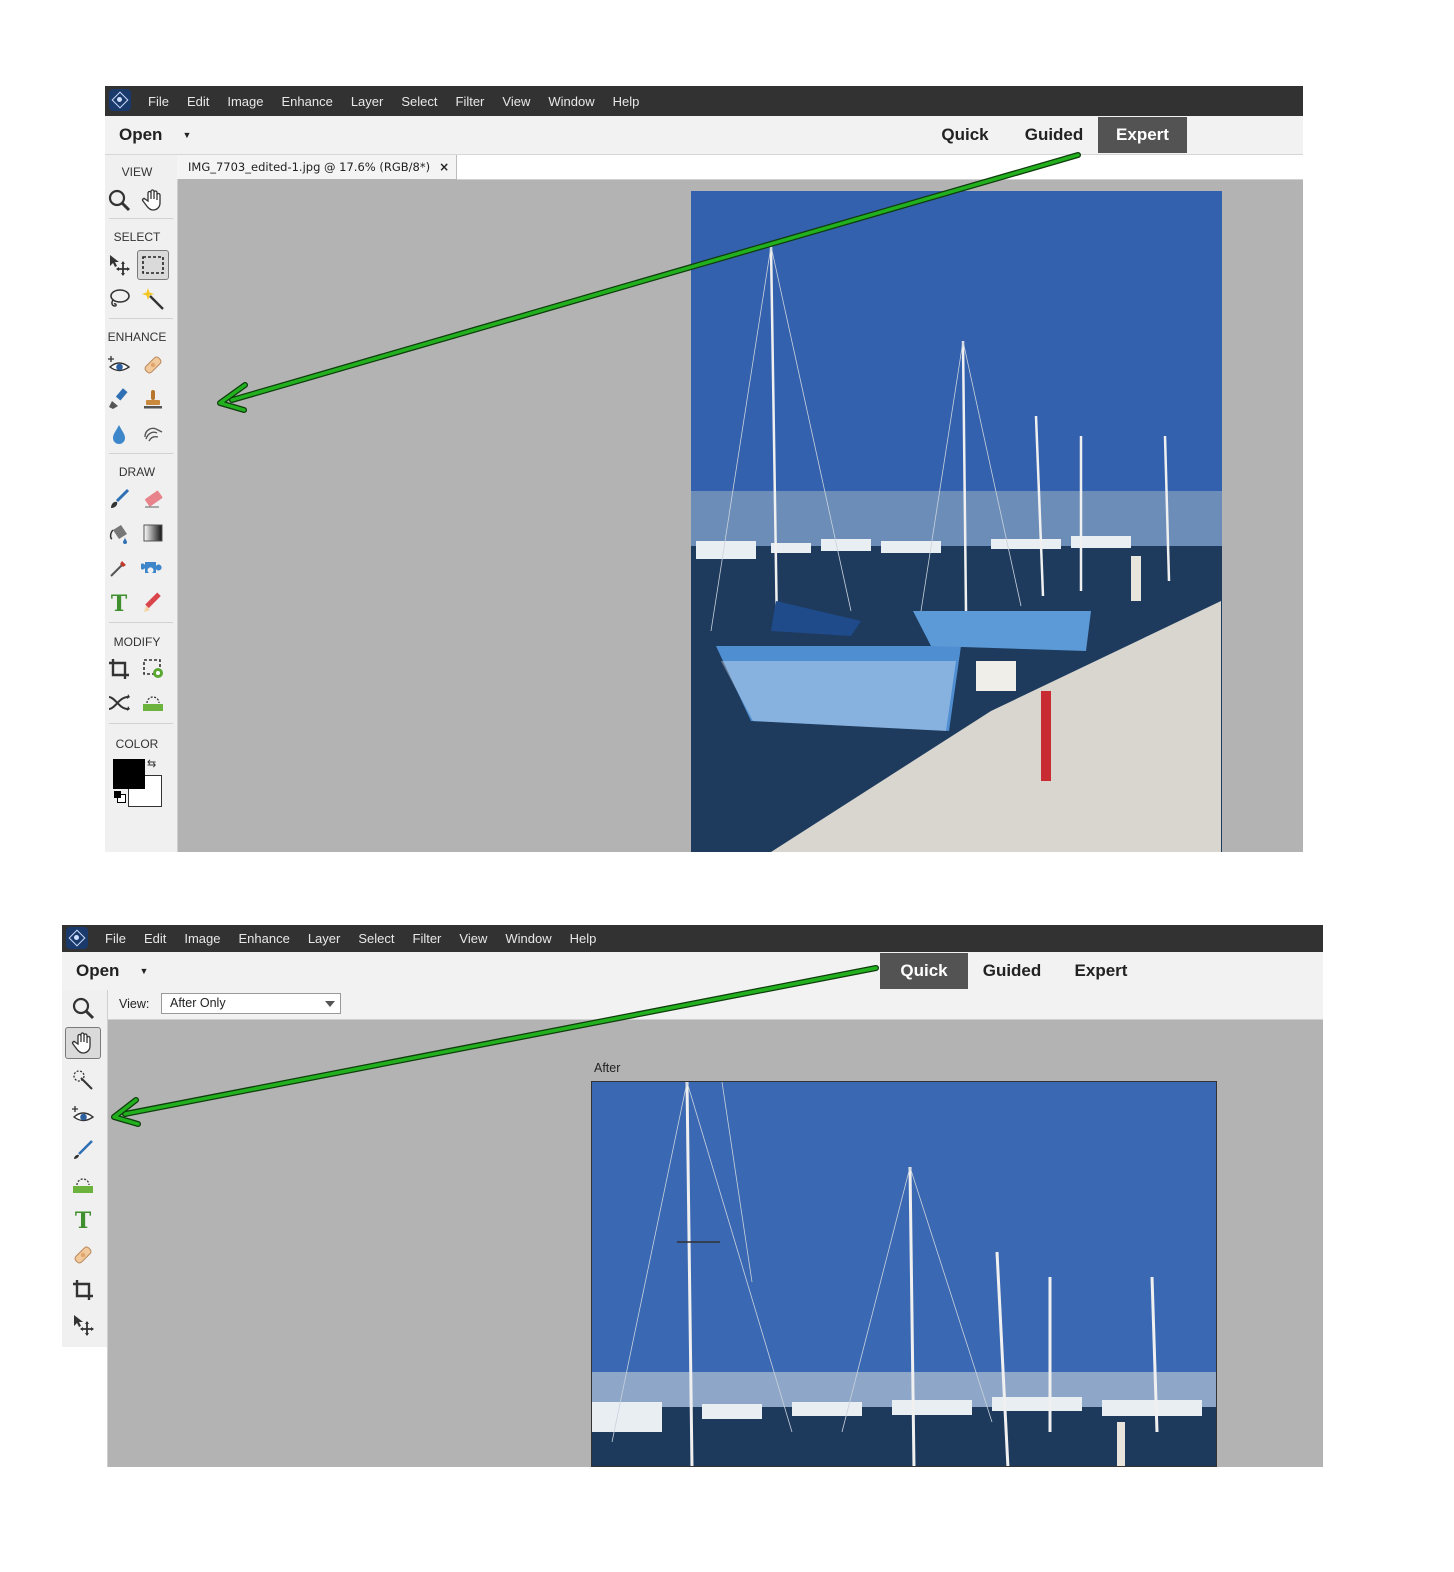 This screenshot has height=1572, width=1454. Describe the element at coordinates (85, 1407) in the screenshot. I see `toolbox-empty-area` at that location.